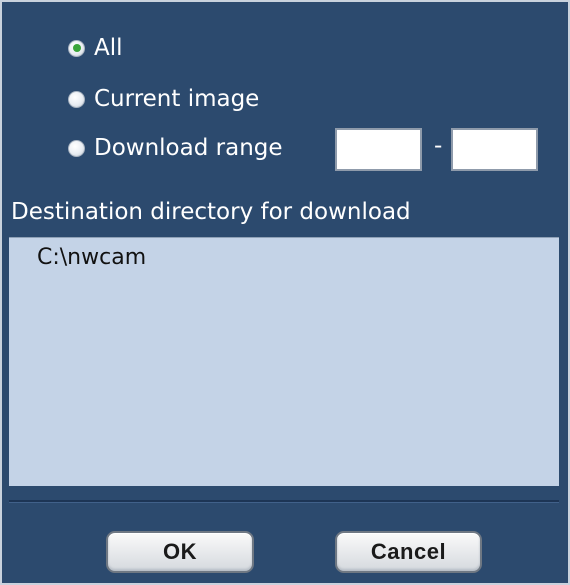 This screenshot has height=585, width=570. What do you see at coordinates (108, 48) in the screenshot?
I see `radio-label-all: All` at bounding box center [108, 48].